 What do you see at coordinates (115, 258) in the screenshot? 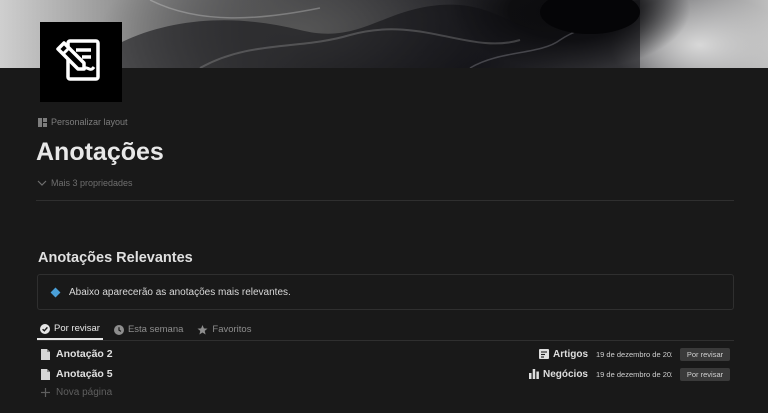
I see `section-title: Anotações Relevantes` at bounding box center [115, 258].